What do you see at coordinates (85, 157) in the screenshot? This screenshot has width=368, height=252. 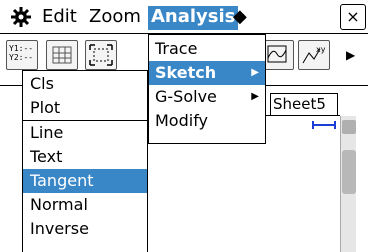 I see `menu-item-text: Text` at bounding box center [85, 157].